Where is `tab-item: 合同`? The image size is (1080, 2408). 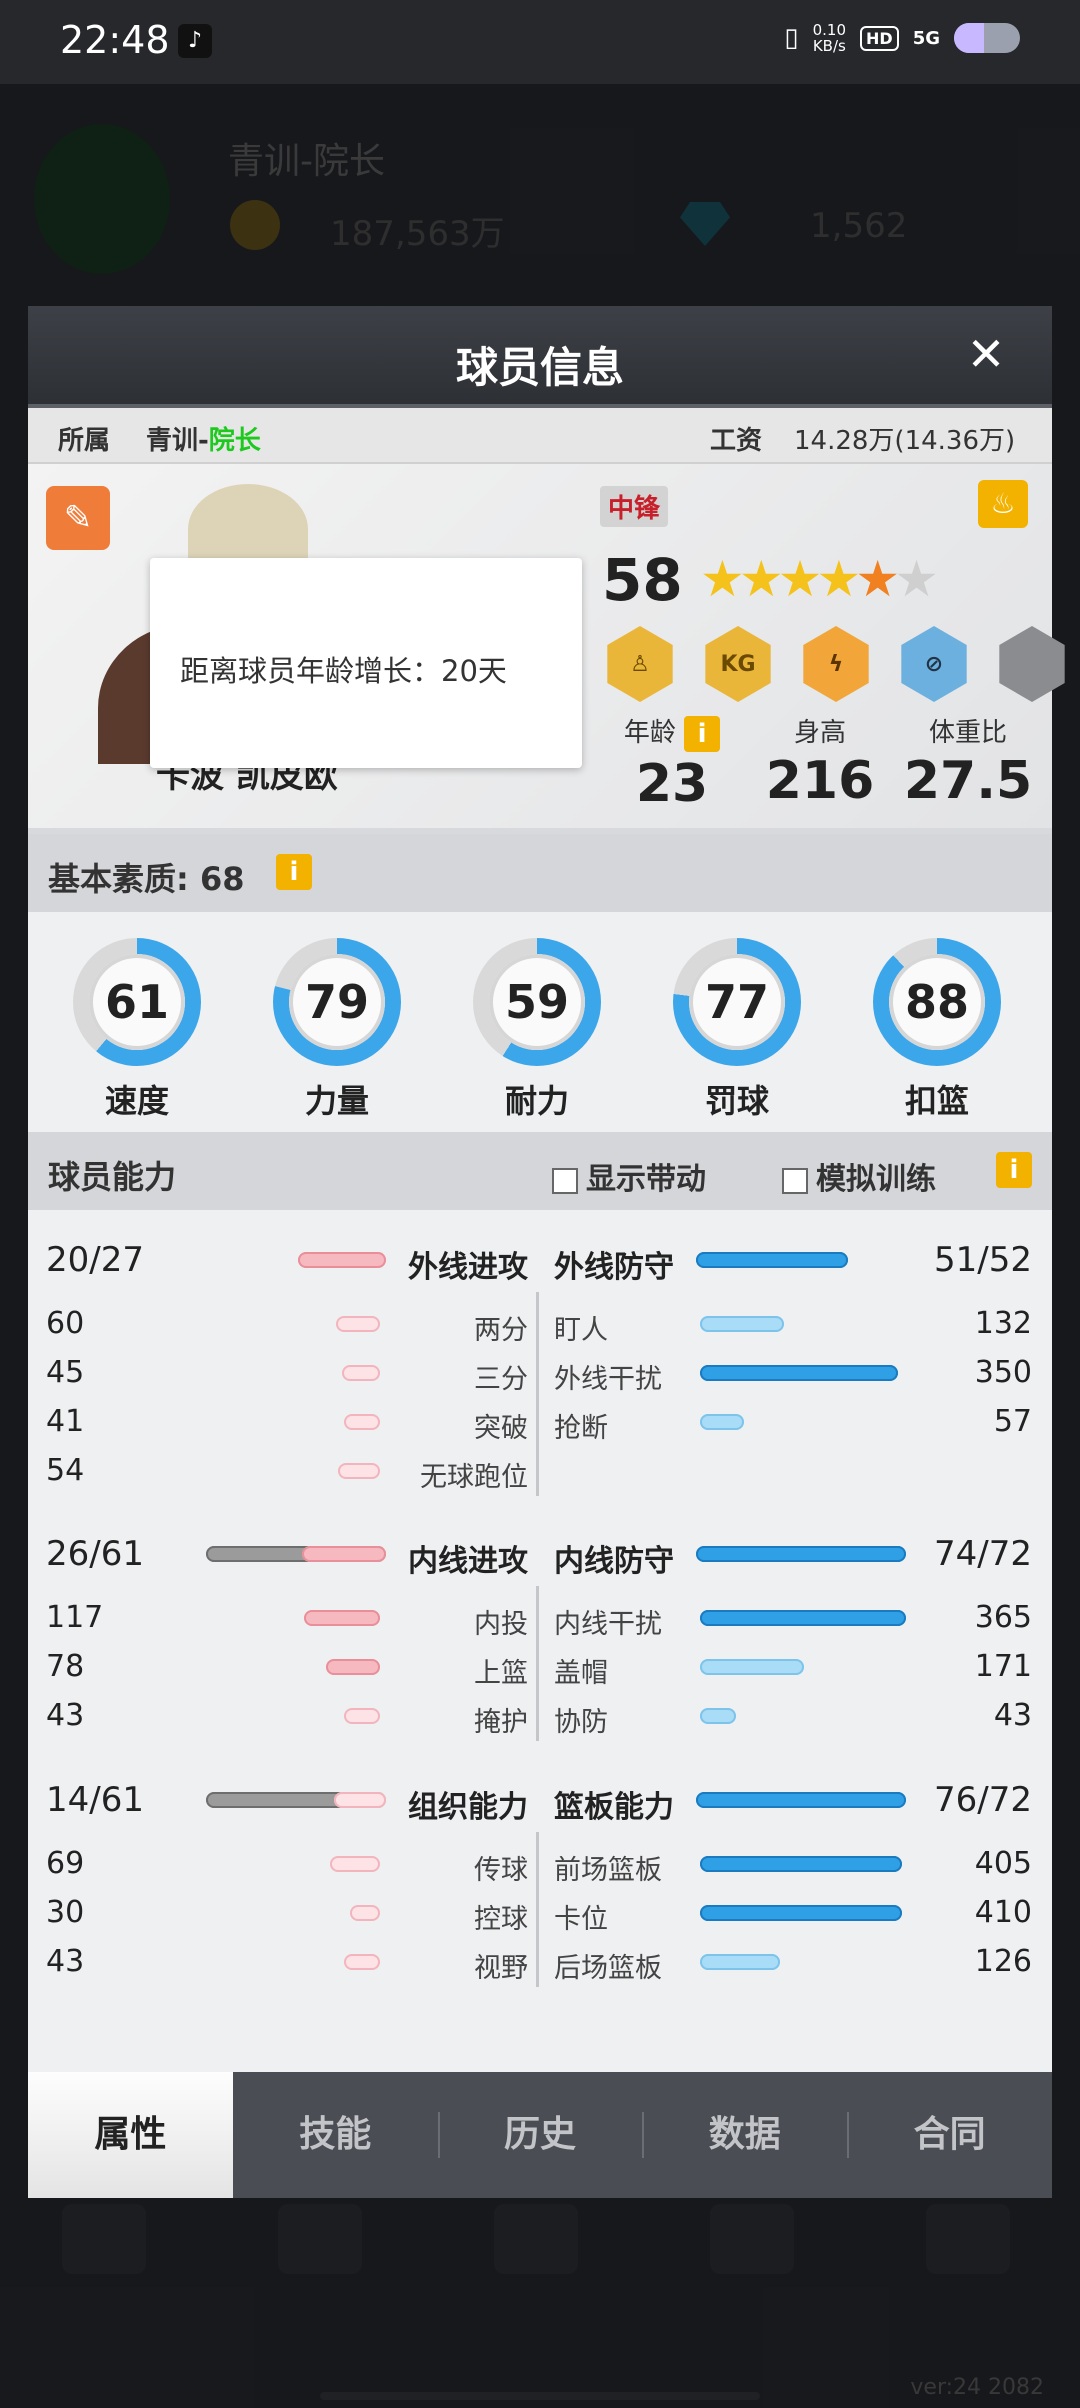
tab-item: 合同 is located at coordinates (949, 2135).